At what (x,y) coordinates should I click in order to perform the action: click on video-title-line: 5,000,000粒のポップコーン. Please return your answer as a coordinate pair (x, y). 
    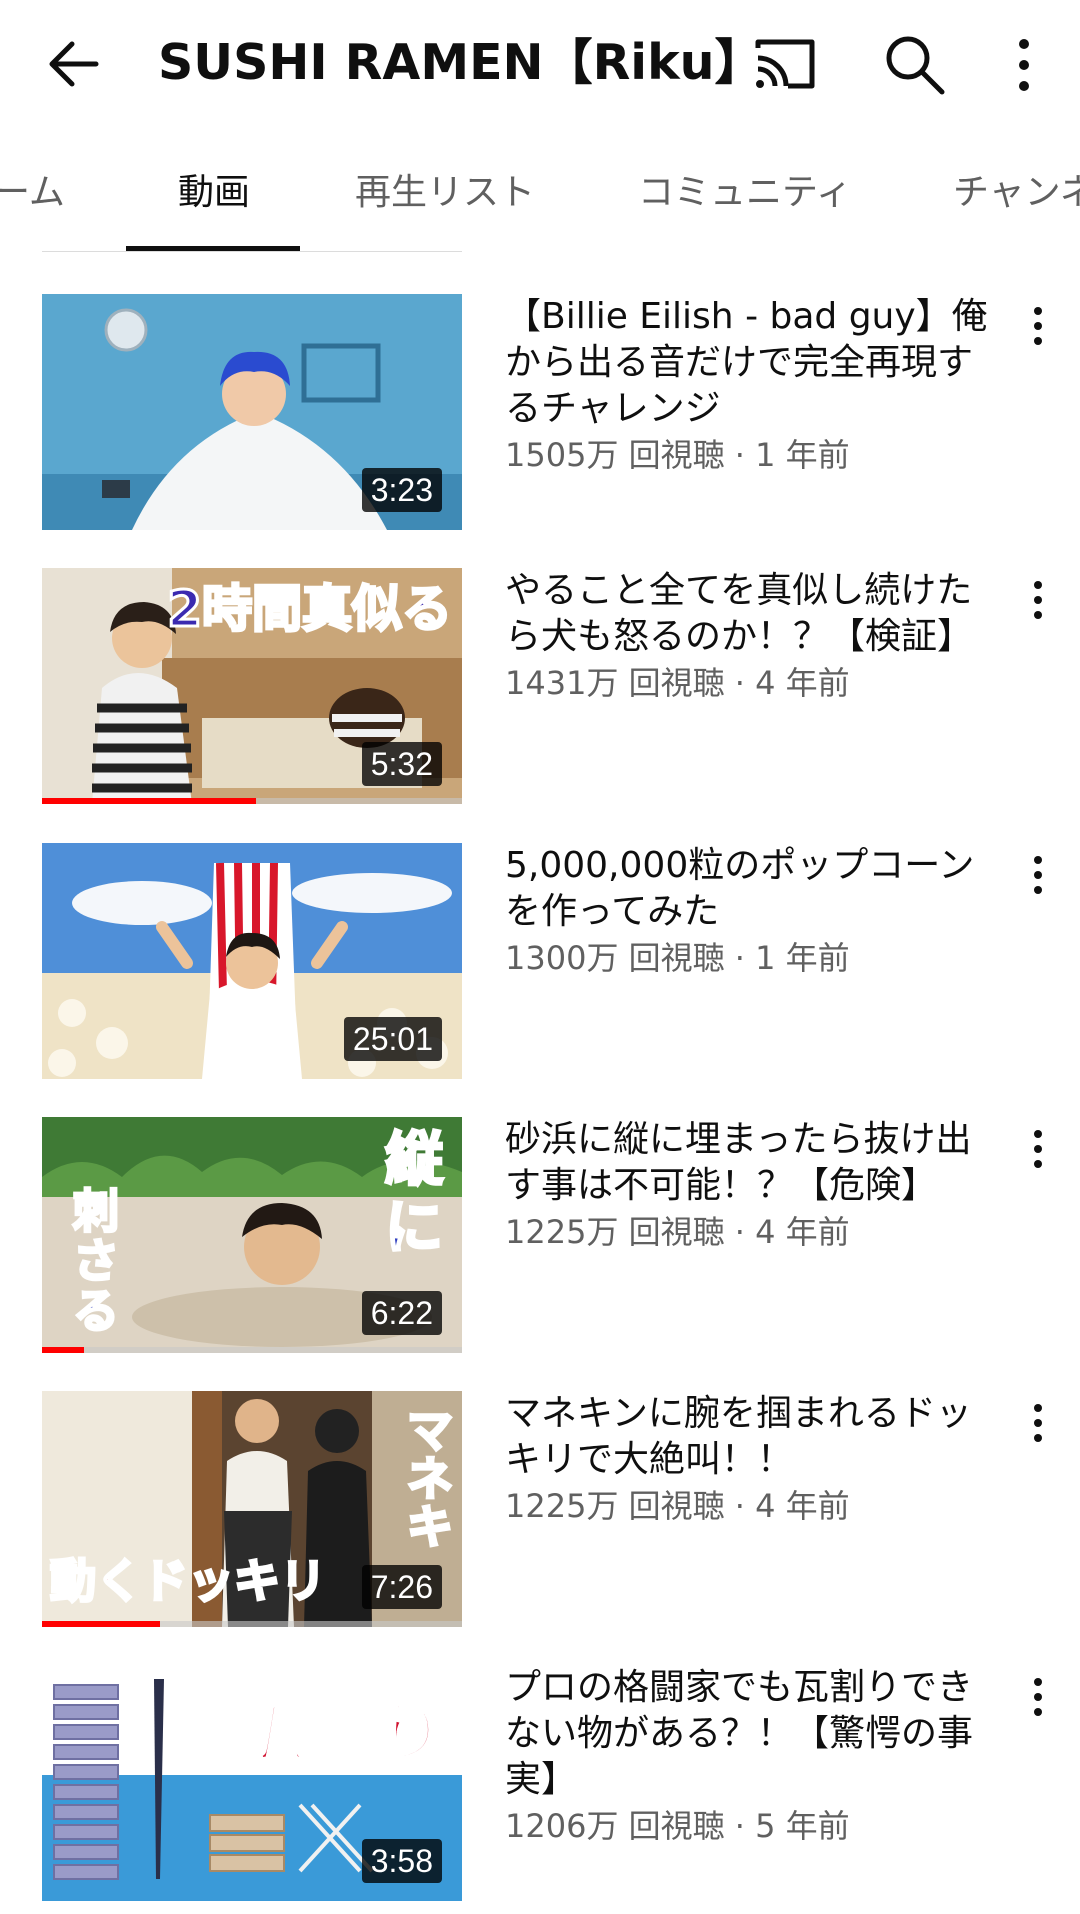
    Looking at the image, I should click on (755, 866).